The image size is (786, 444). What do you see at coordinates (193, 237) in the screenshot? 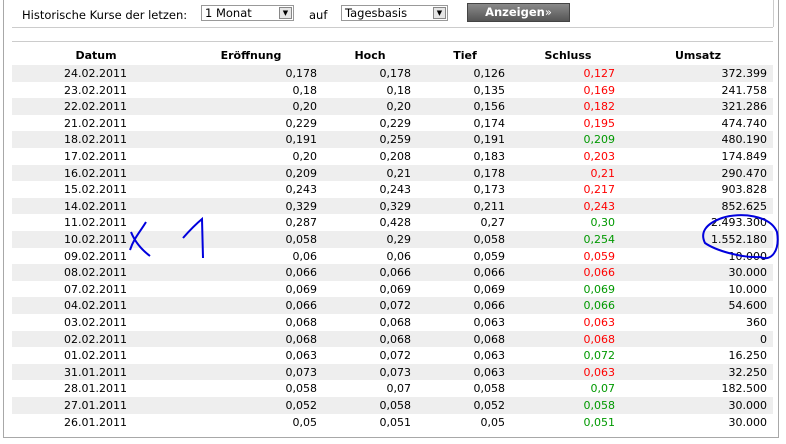
I see `handwritten-one` at bounding box center [193, 237].